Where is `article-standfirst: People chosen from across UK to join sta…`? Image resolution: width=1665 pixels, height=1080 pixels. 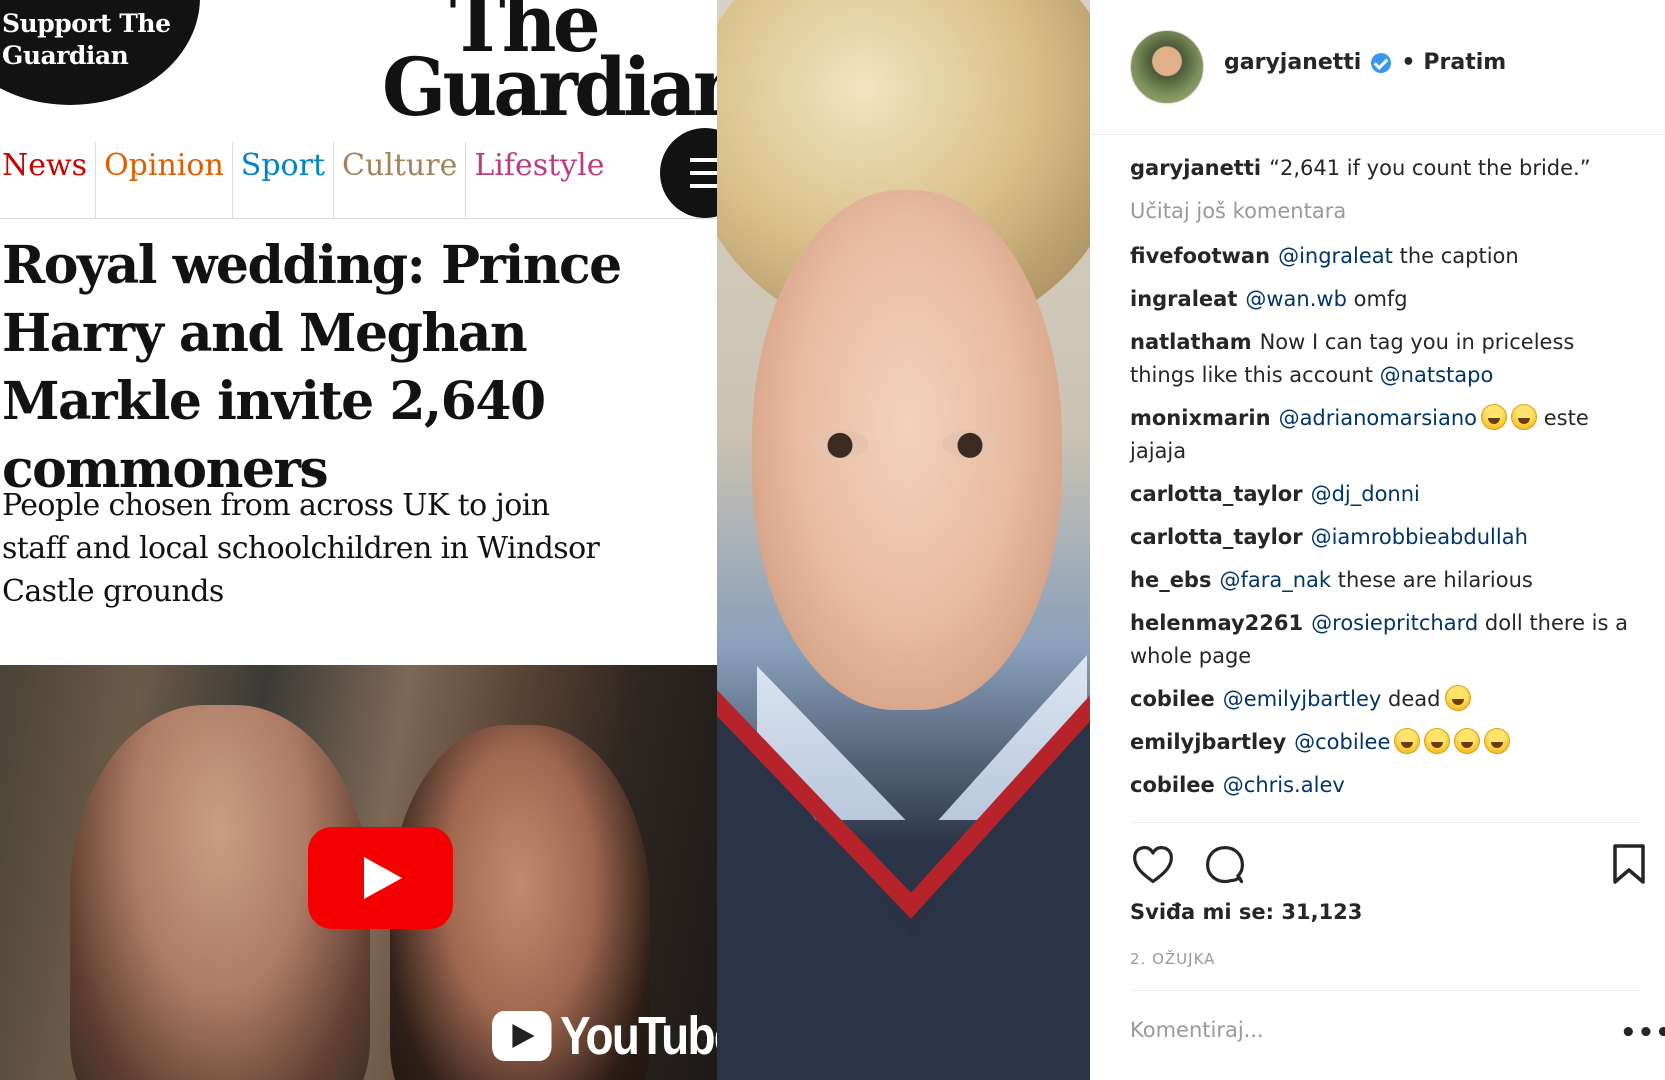 article-standfirst: People chosen from across UK to join sta… is located at coordinates (301, 548).